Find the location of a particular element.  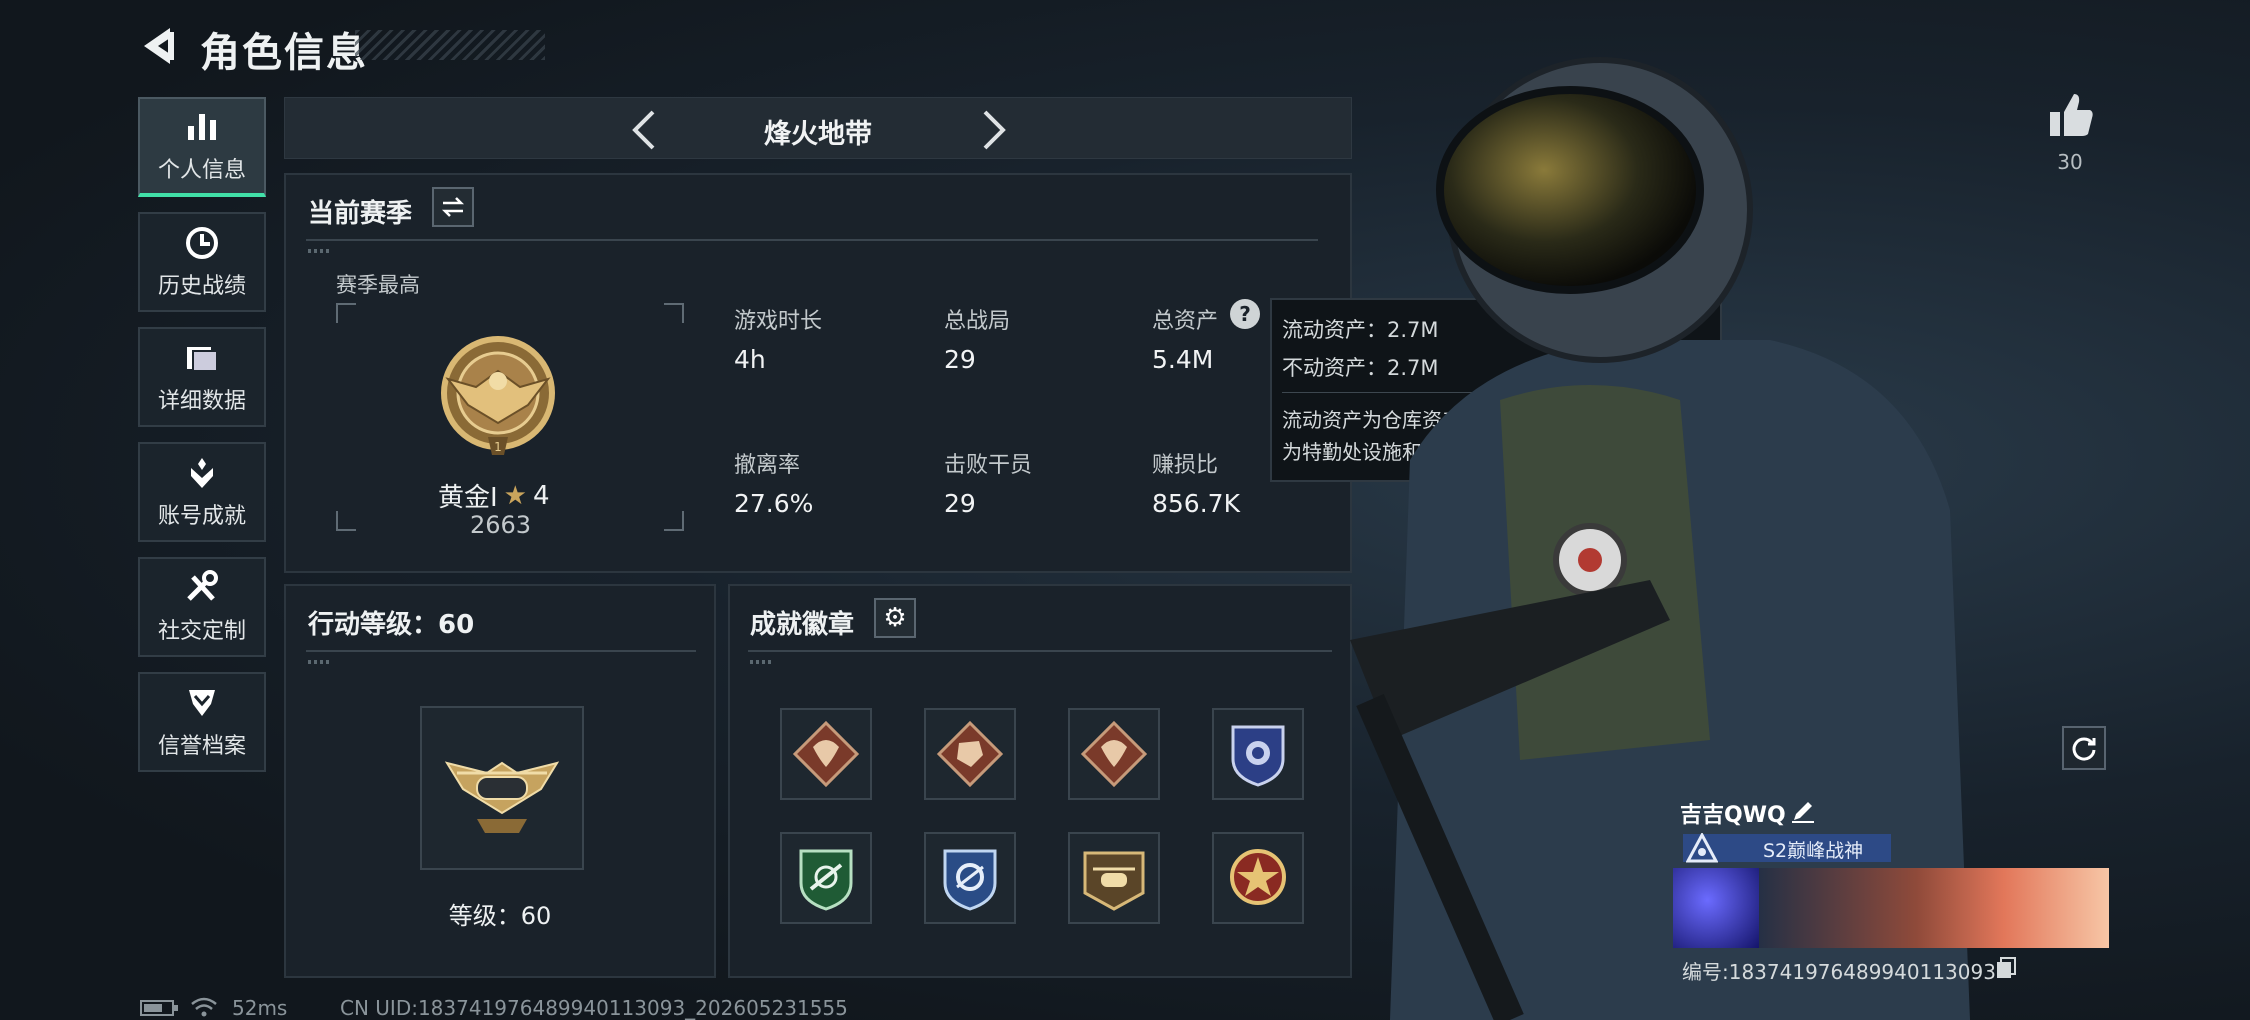

profile-banner is located at coordinates (1891, 908).